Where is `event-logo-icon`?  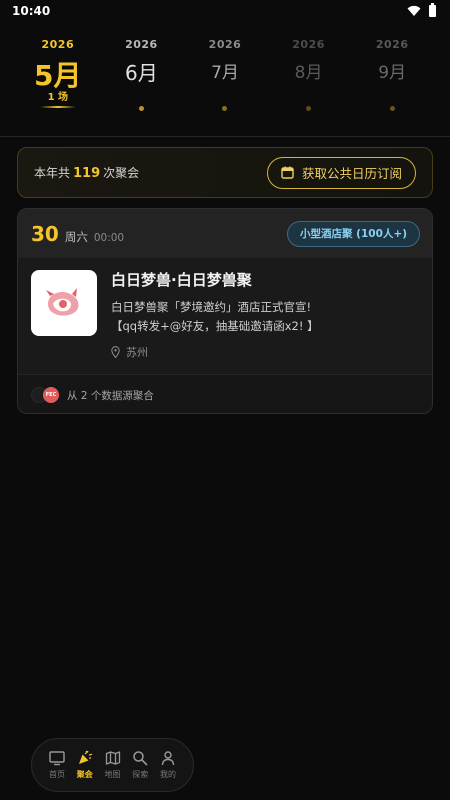
event-logo-icon is located at coordinates (62, 302).